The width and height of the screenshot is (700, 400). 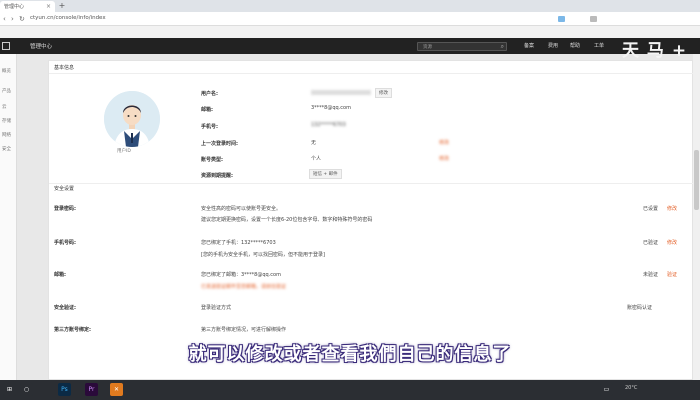 What do you see at coordinates (212, 160) in the screenshot?
I see `field-label-account-type: 账号类型:` at bounding box center [212, 160].